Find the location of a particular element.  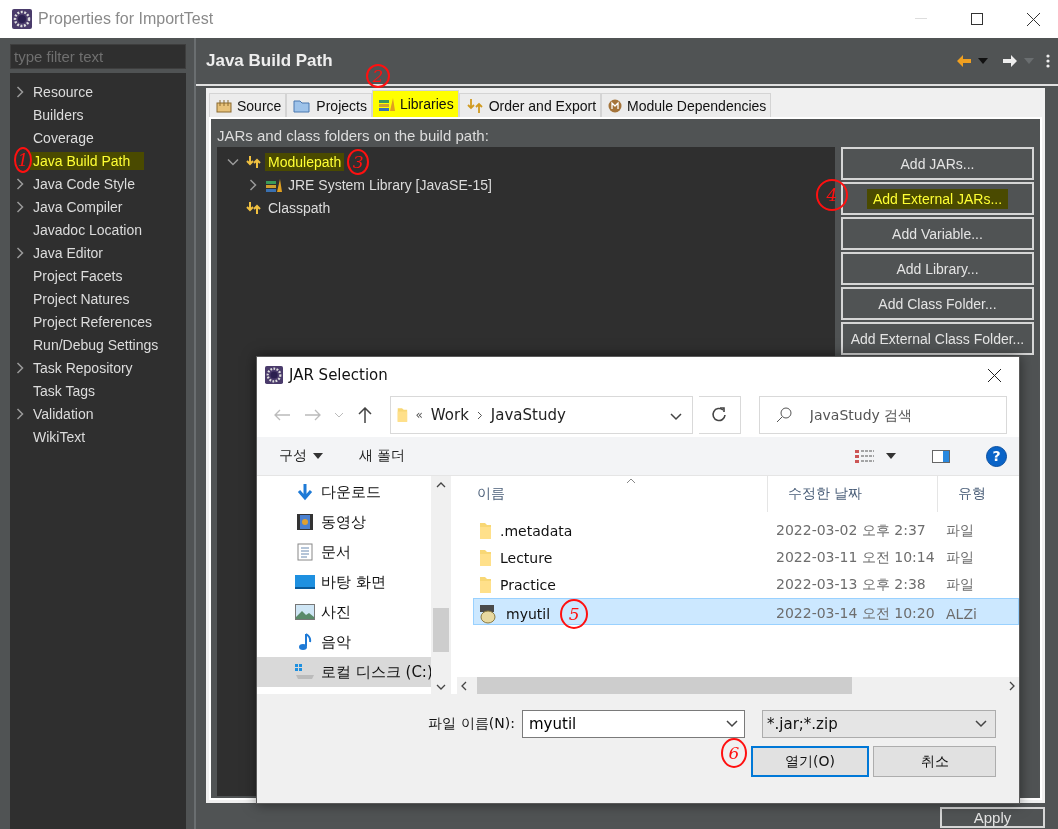

sidebar-item: Task Tags is located at coordinates (69, 390).